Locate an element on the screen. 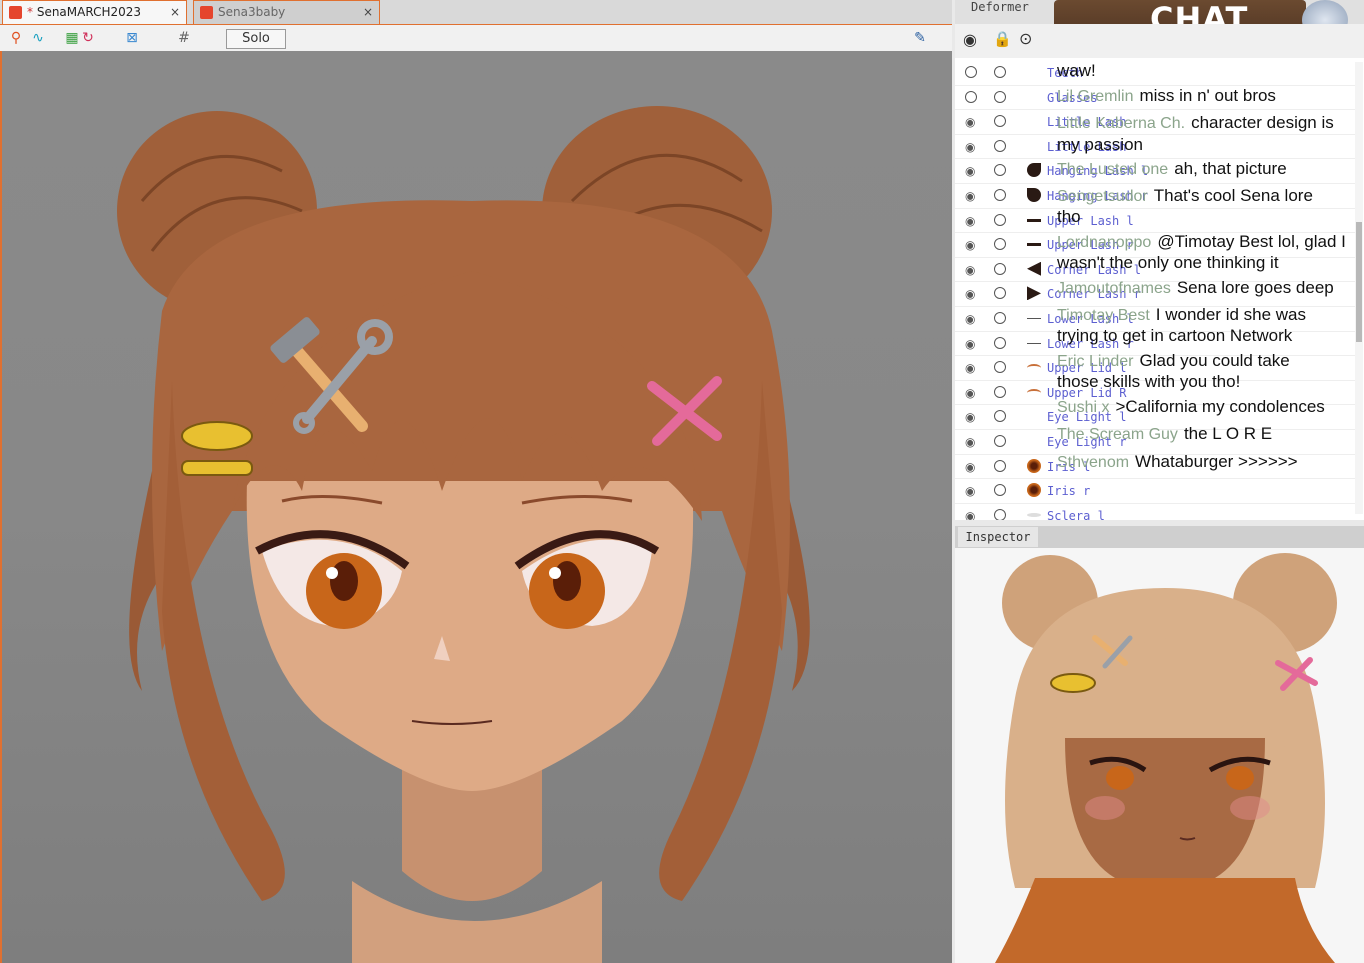  rotate-icon: ↻ is located at coordinates (88, 38).